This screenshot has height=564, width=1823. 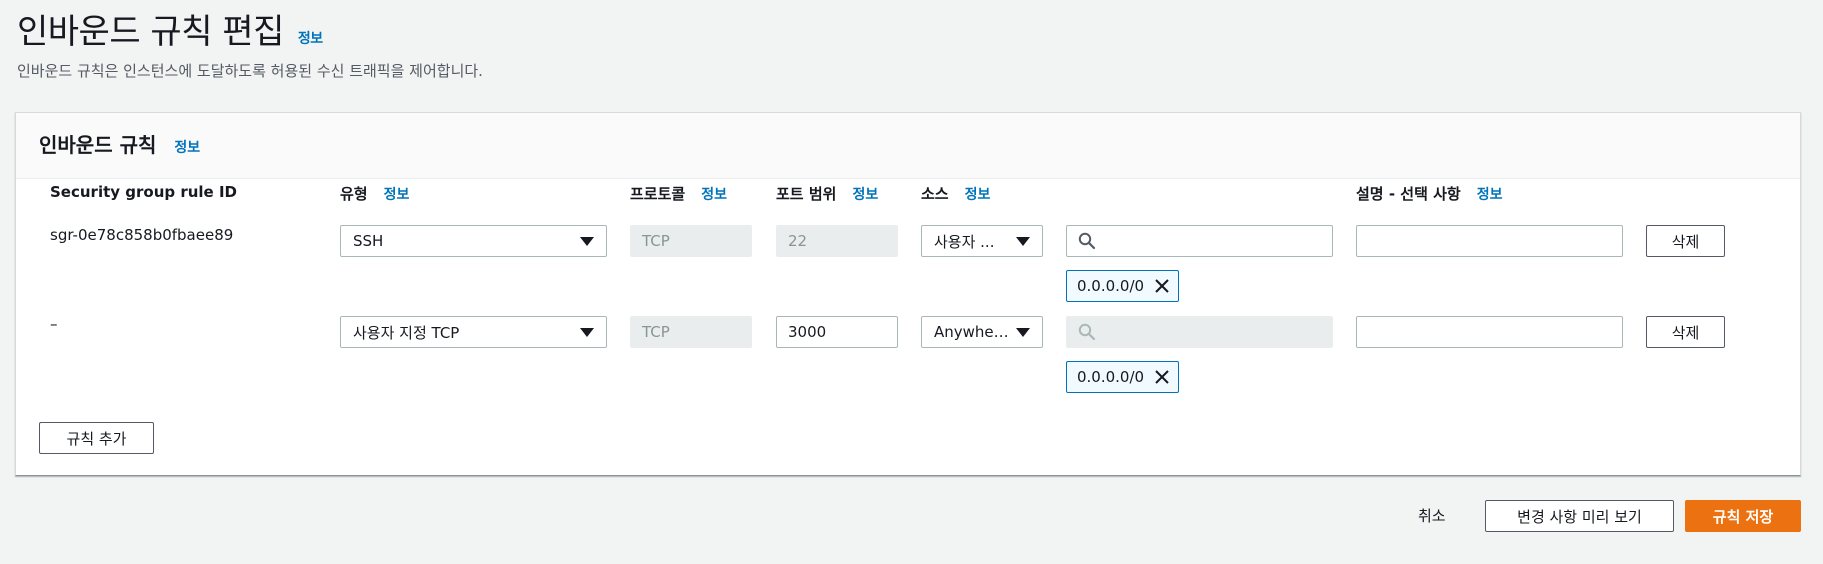 I want to click on column-header-rule-id: Security group rule ID, so click(x=143, y=192).